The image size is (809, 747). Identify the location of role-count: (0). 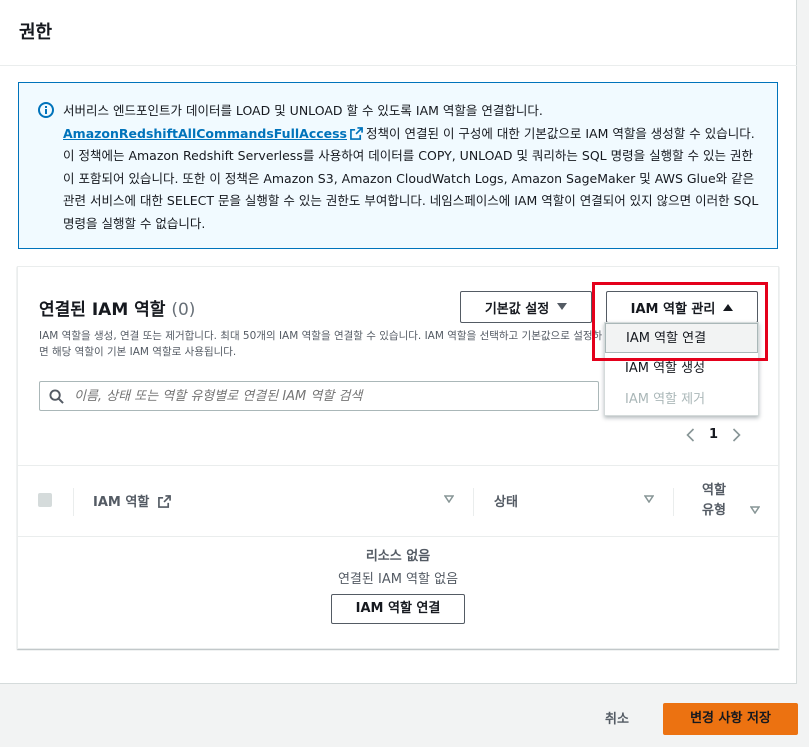
(183, 310).